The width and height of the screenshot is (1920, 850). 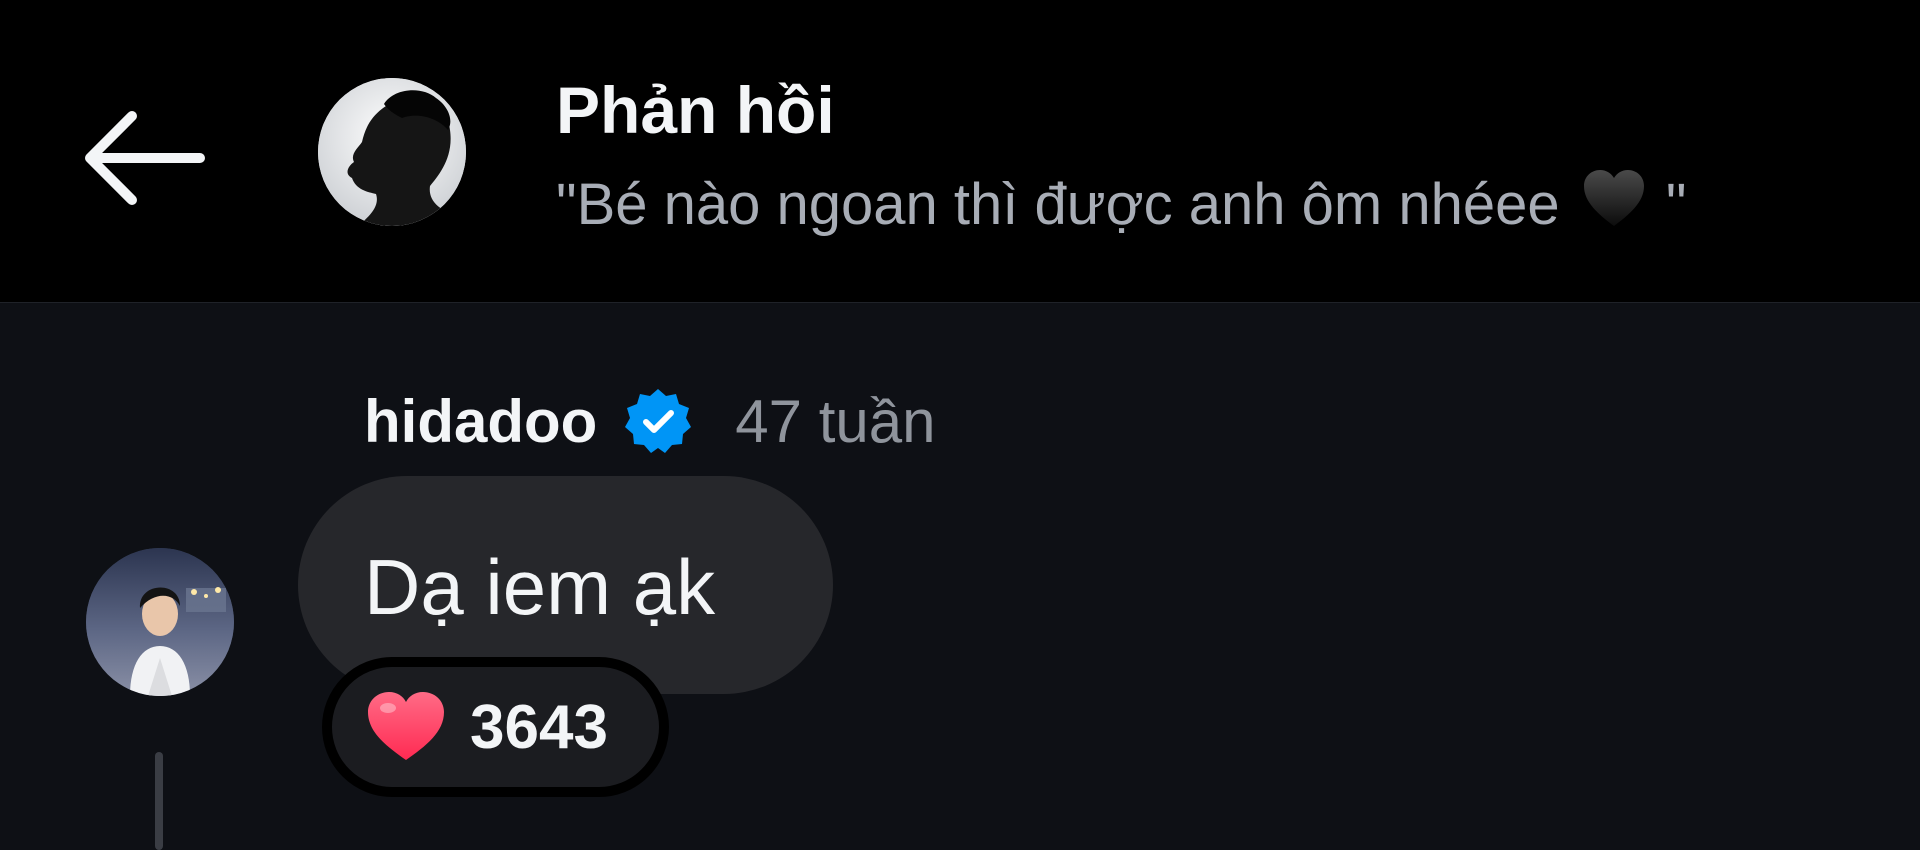 I want to click on header-avatar, so click(x=392, y=152).